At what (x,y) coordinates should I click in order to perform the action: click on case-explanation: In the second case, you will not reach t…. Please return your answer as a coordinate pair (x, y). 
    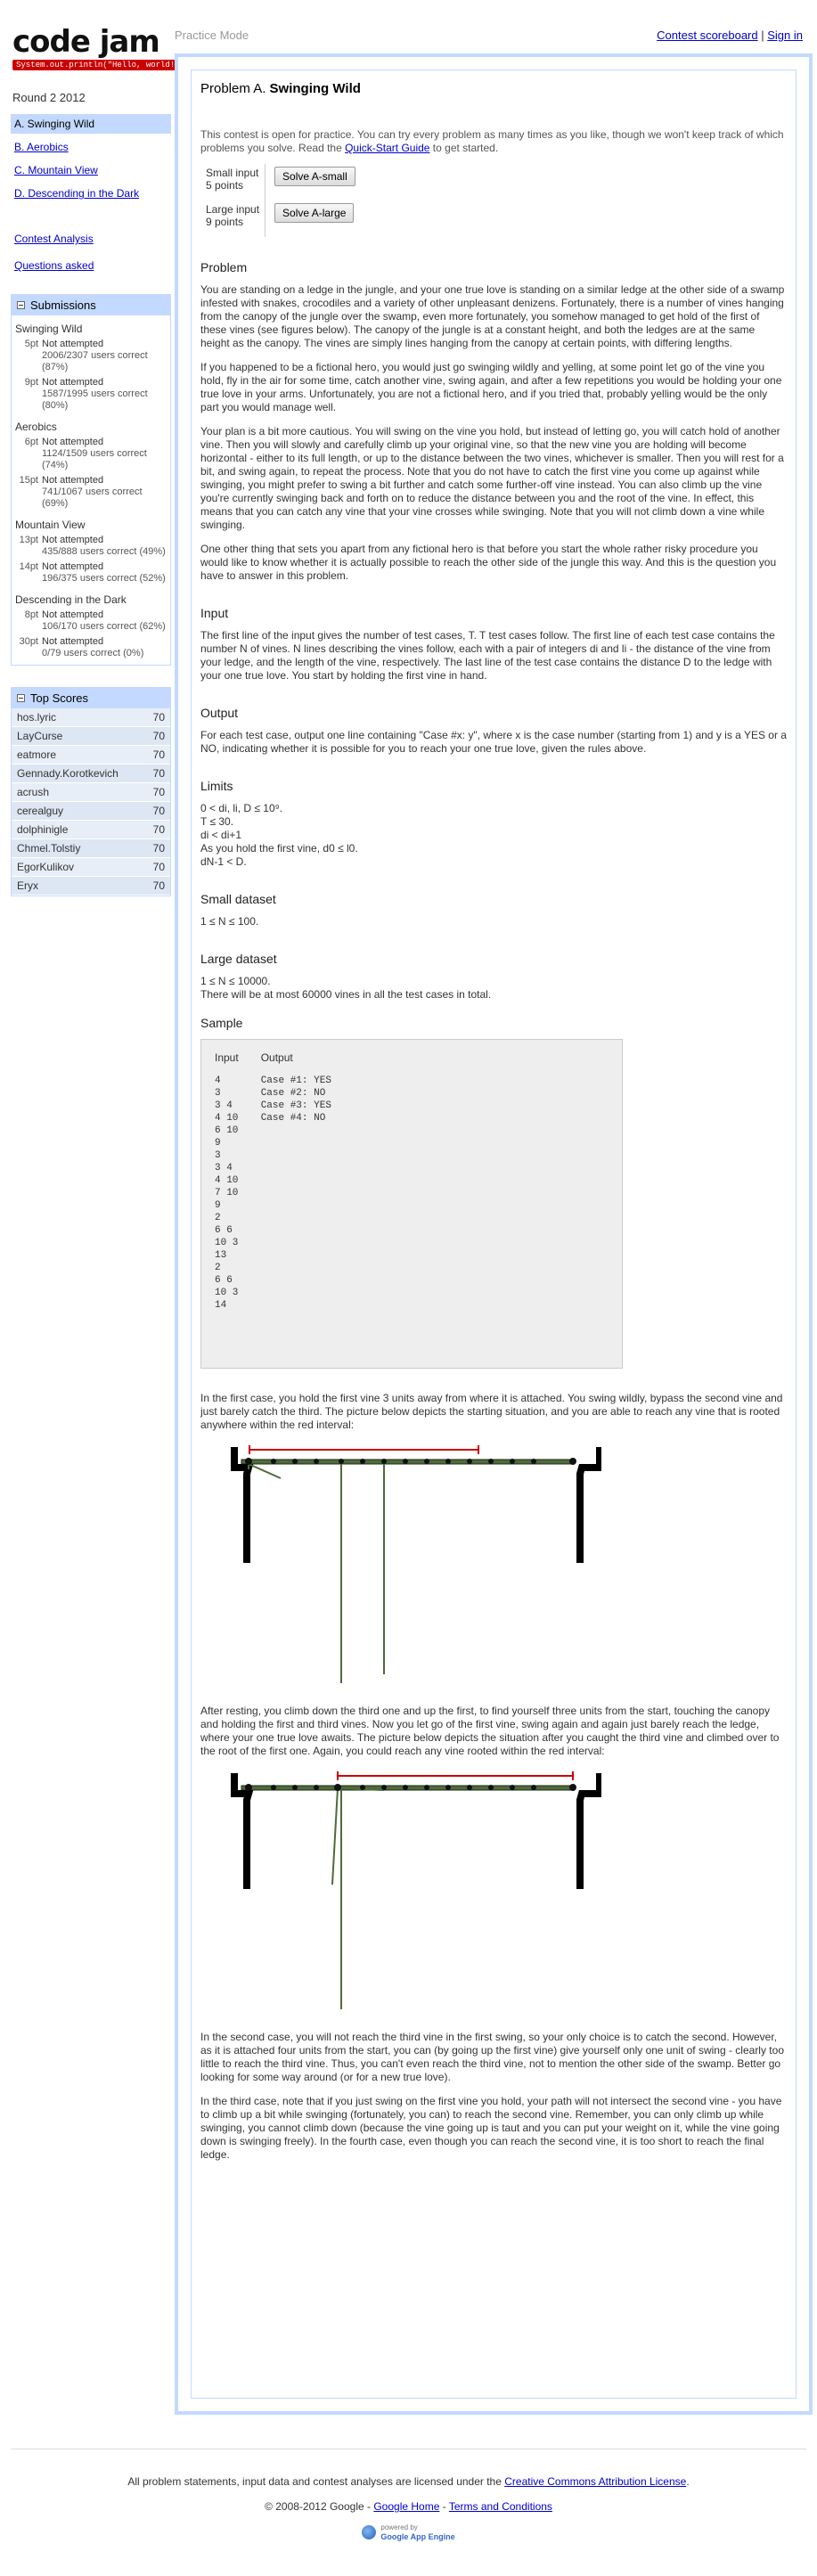
    Looking at the image, I should click on (492, 2057).